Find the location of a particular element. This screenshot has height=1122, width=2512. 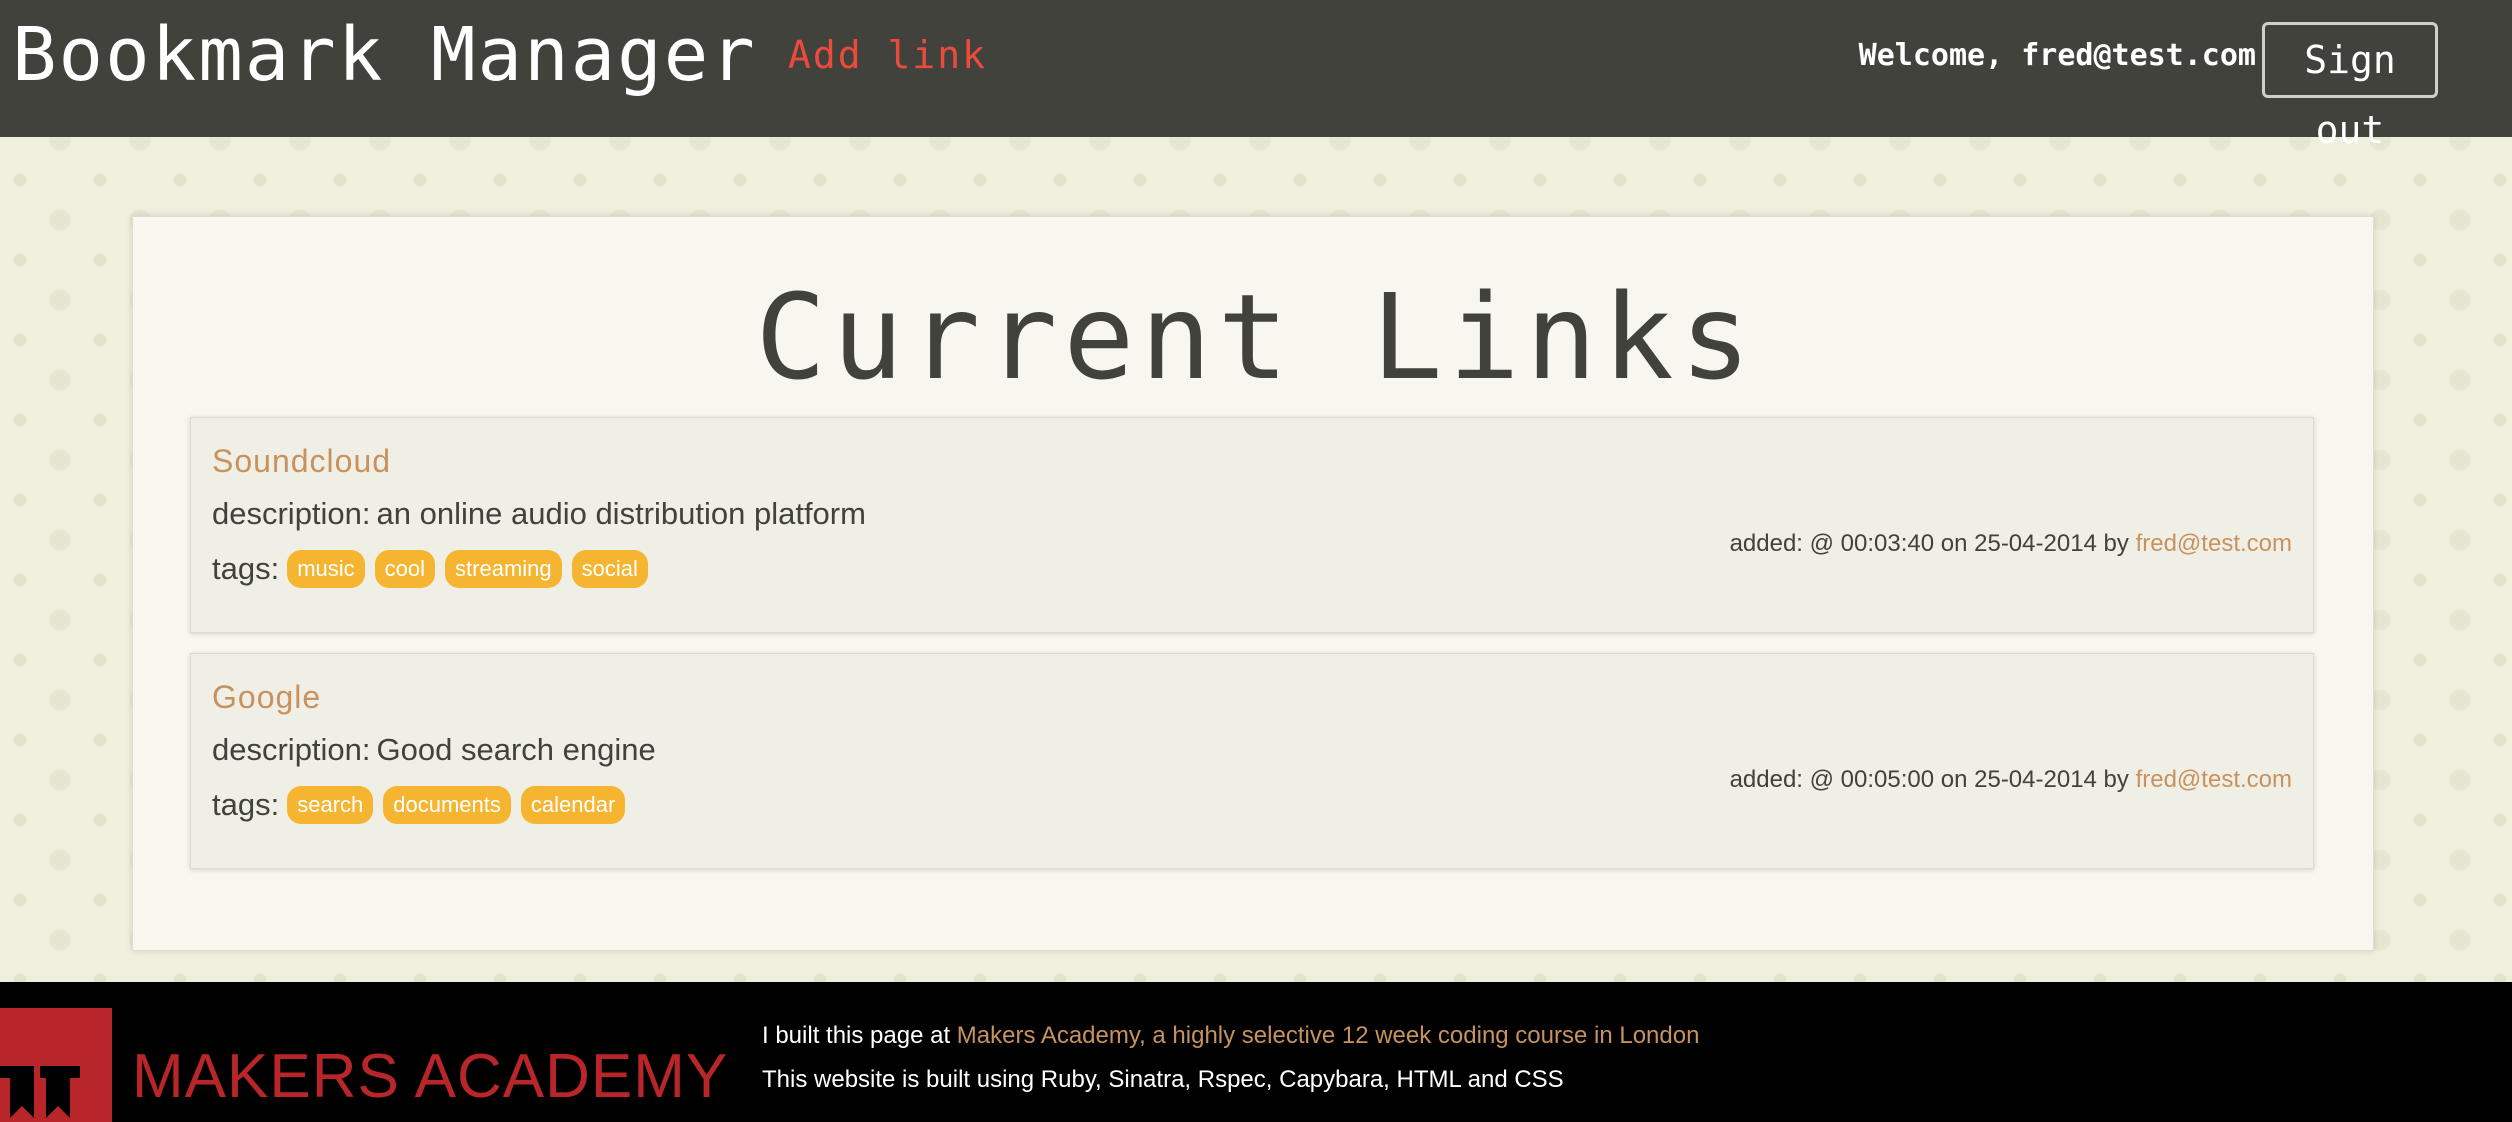

added-text: added: @ 00:03:40 on 25-04-2014 by is located at coordinates (1929, 543).